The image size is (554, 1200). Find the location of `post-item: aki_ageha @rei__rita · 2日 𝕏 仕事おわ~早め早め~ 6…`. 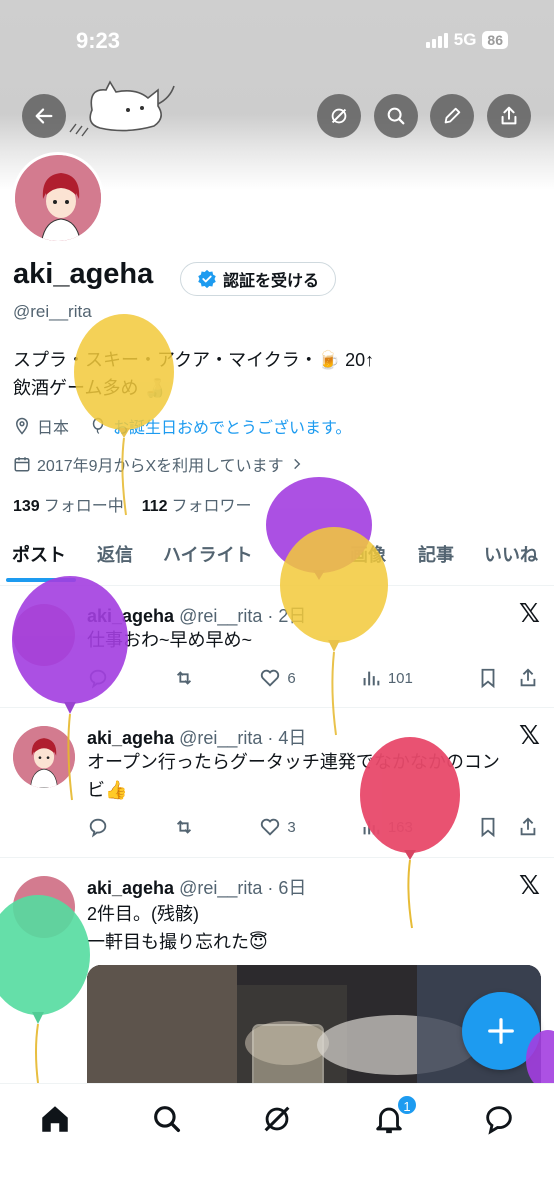

post-item: aki_ageha @rei__rita · 2日 𝕏 仕事おわ~早め早め~ 6… is located at coordinates (277, 647).